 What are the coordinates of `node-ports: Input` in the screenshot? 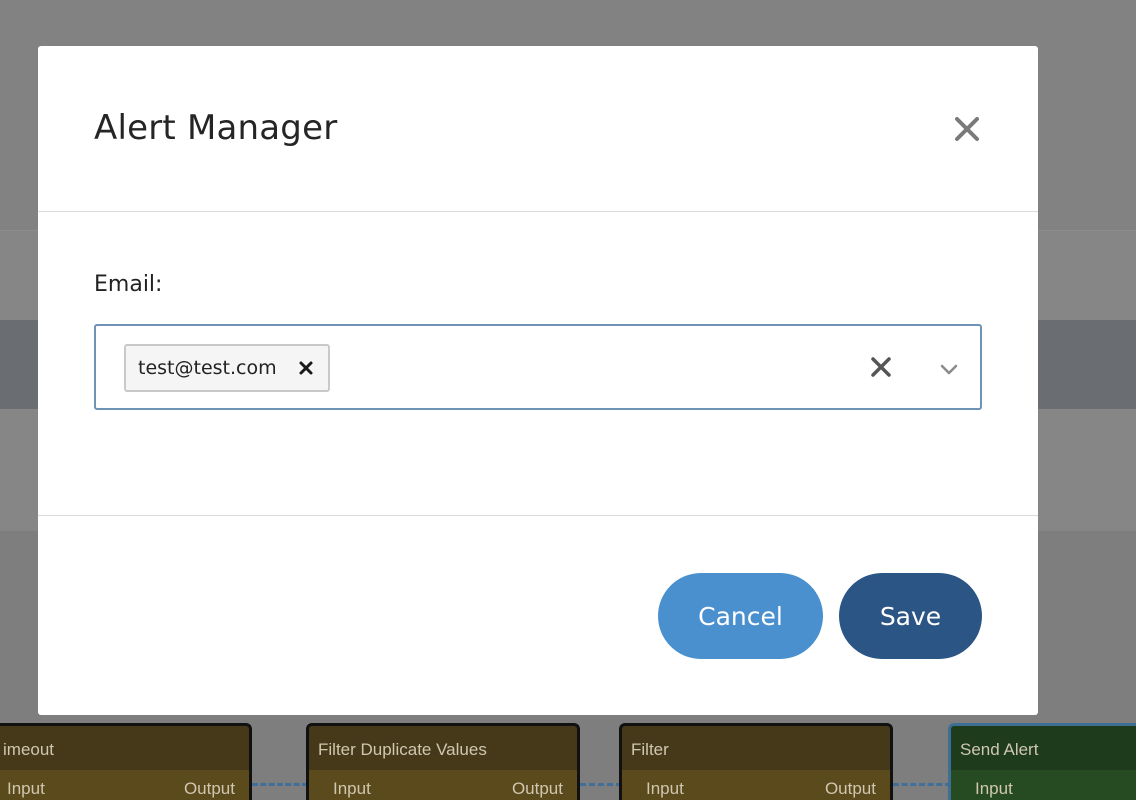 It's located at (1043, 785).